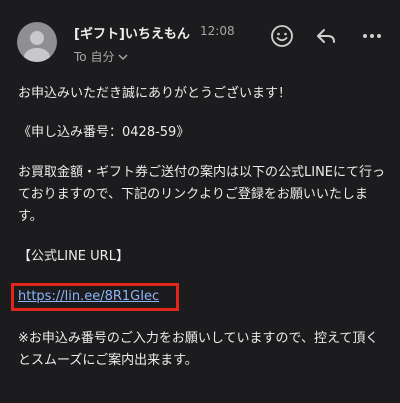 This screenshot has width=400, height=403. I want to click on reply-arrow-icon, so click(326, 36).